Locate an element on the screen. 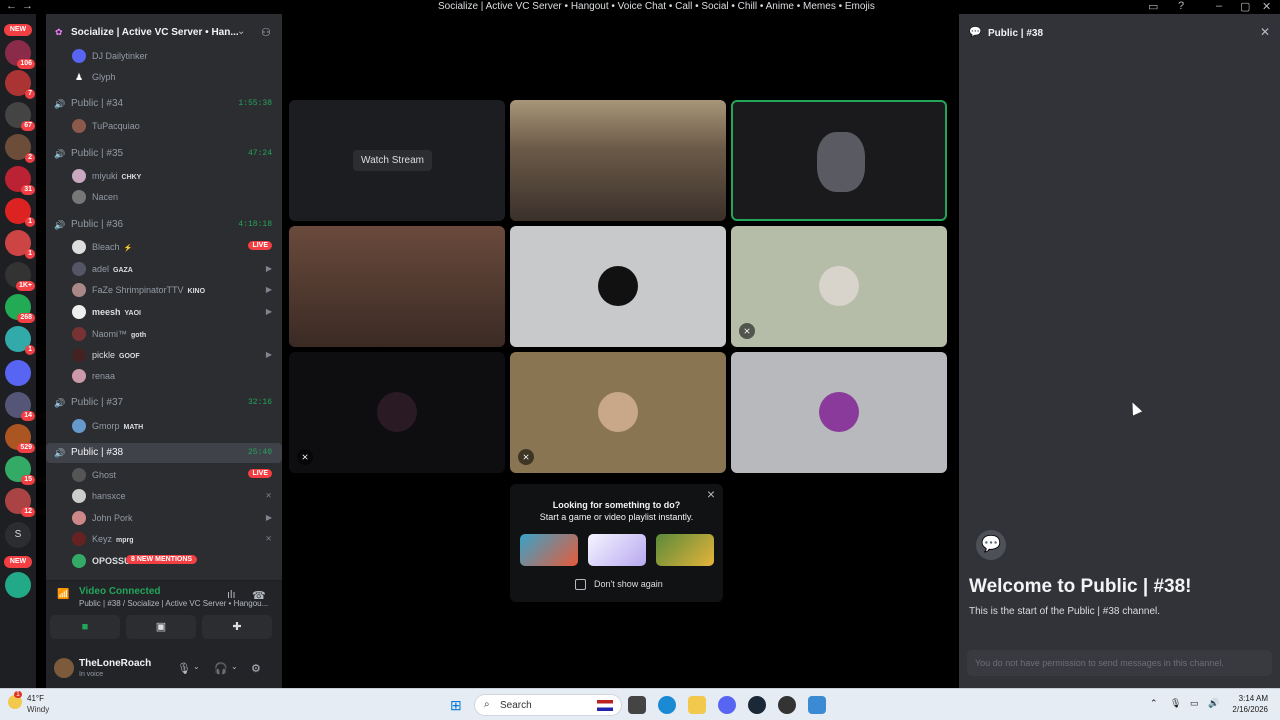 The width and height of the screenshot is (1280, 720). add-user-icon: ⚇ is located at coordinates (266, 32).